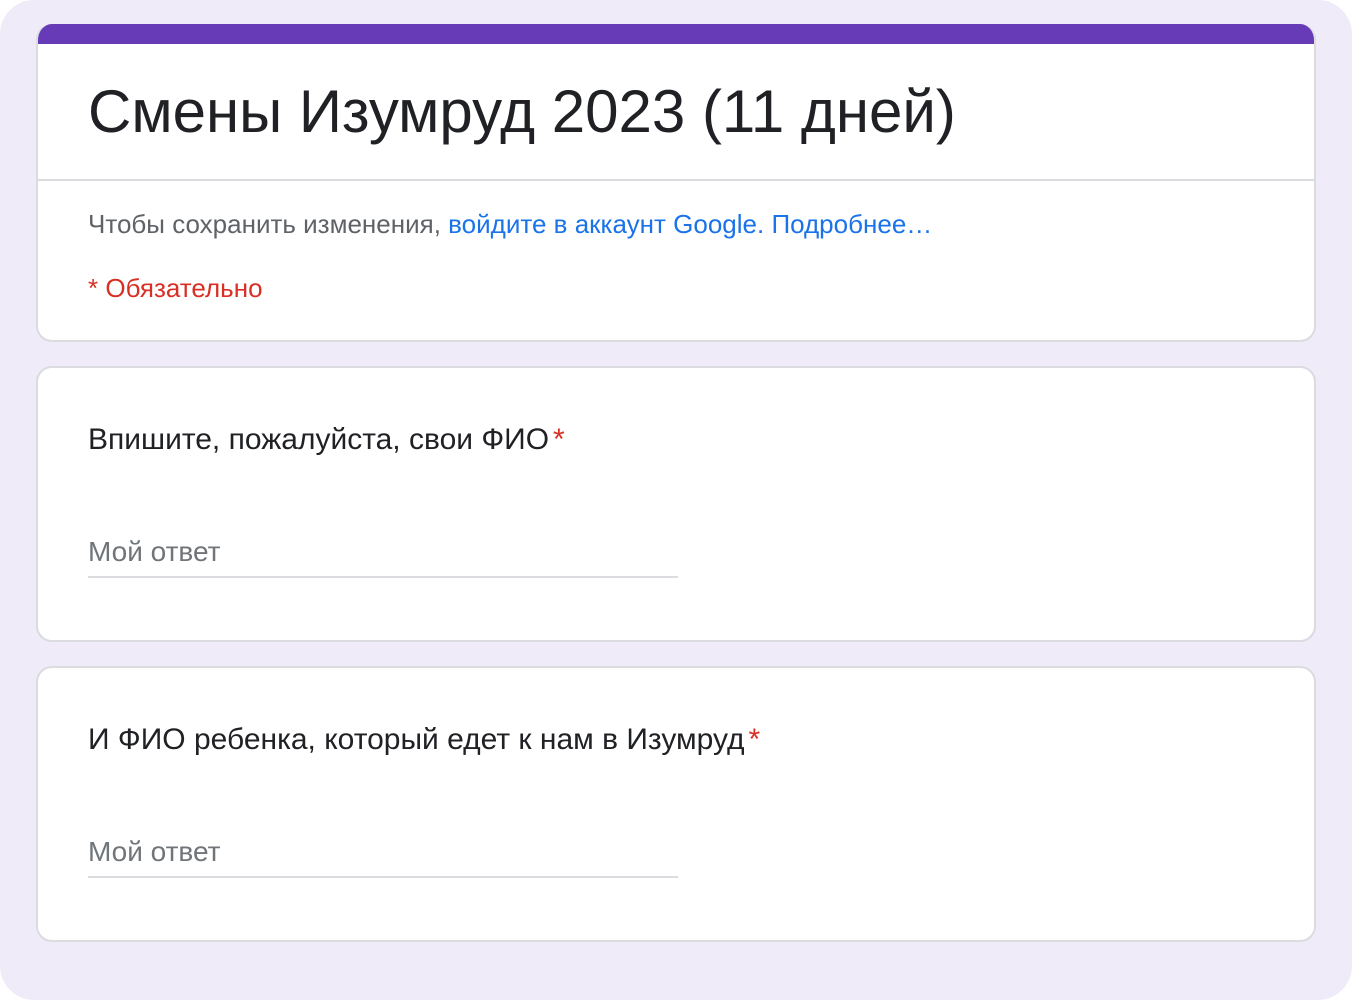 This screenshot has width=1352, height=1000. I want to click on required-fields-note: * Обязательно, so click(175, 288).